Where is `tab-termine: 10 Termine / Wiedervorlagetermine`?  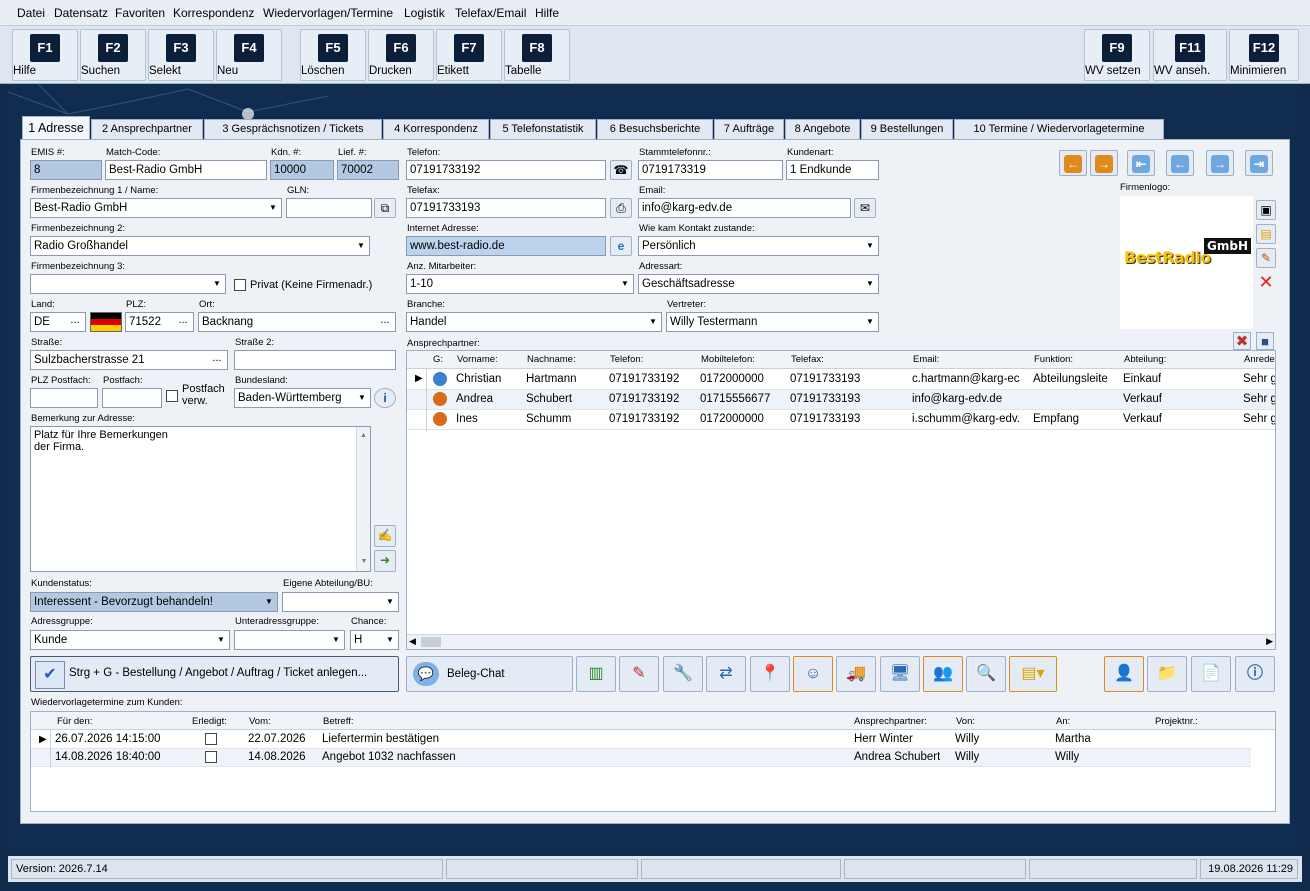
tab-termine: 10 Termine / Wiedervorlagetermine is located at coordinates (1059, 129).